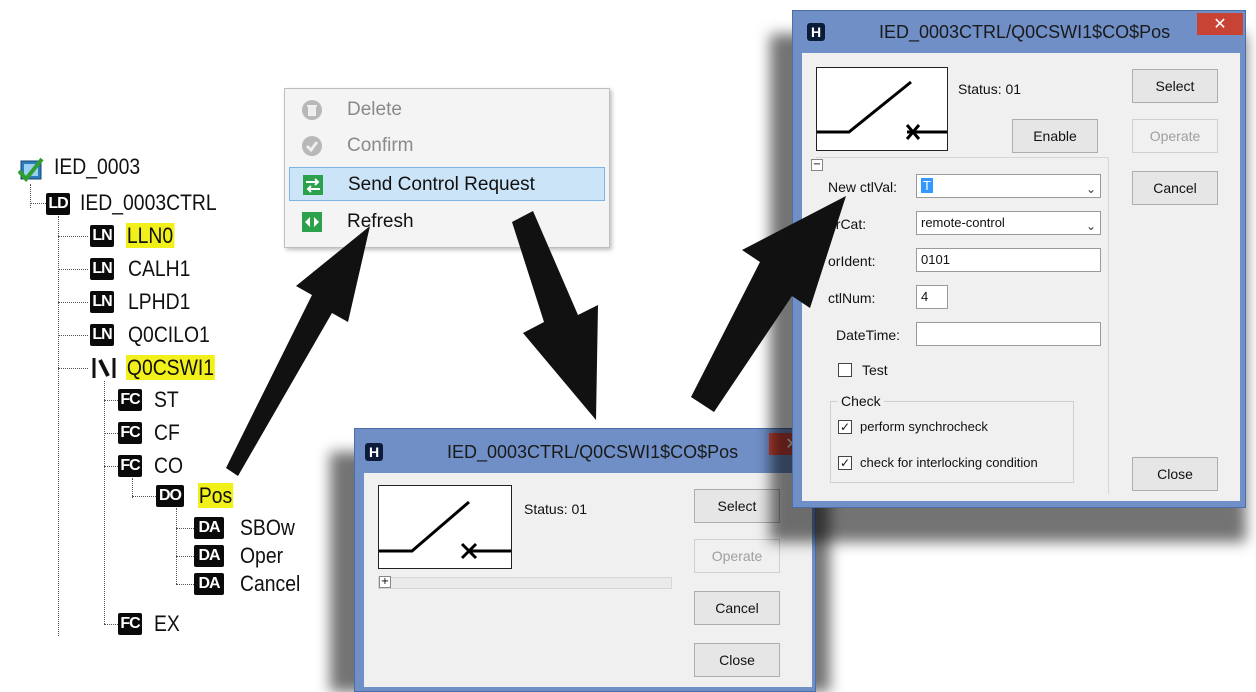 This screenshot has height=692, width=1256. Describe the element at coordinates (298, 351) in the screenshot. I see `arrow-to-menu` at that location.